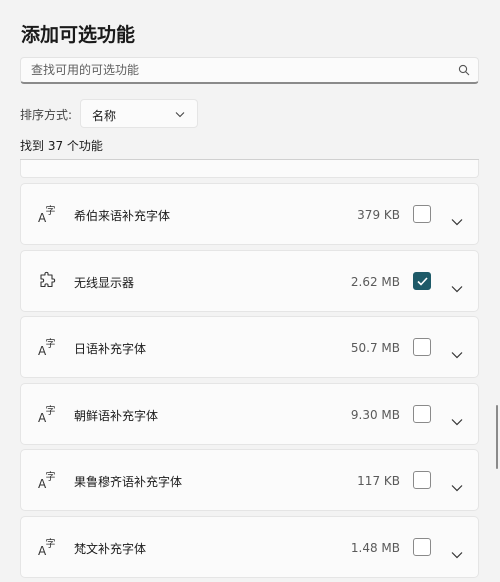  I want to click on search-input, so click(236, 70).